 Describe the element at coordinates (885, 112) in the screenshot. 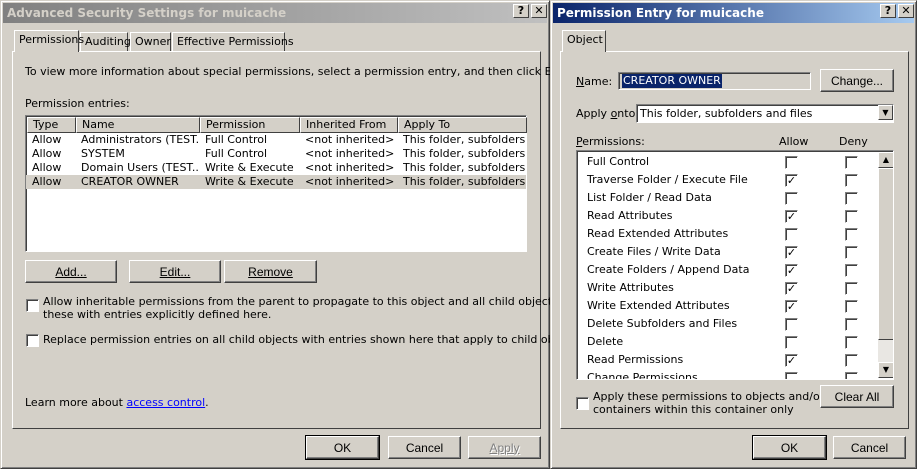

I see `chevron-down-icon: ▼` at that location.